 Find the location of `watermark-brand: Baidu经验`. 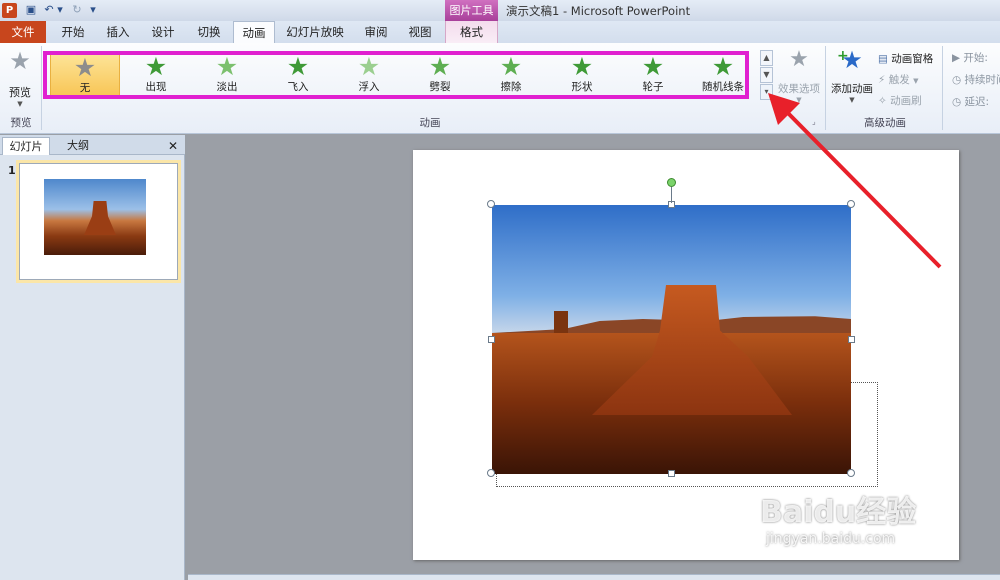

watermark-brand: Baidu经验 is located at coordinates (838, 512).